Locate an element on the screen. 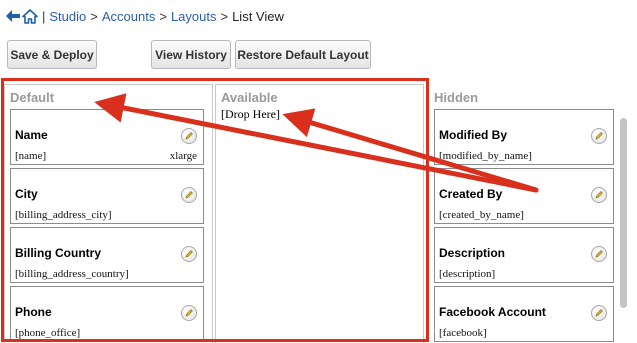  field-label: City is located at coordinates (26, 194).